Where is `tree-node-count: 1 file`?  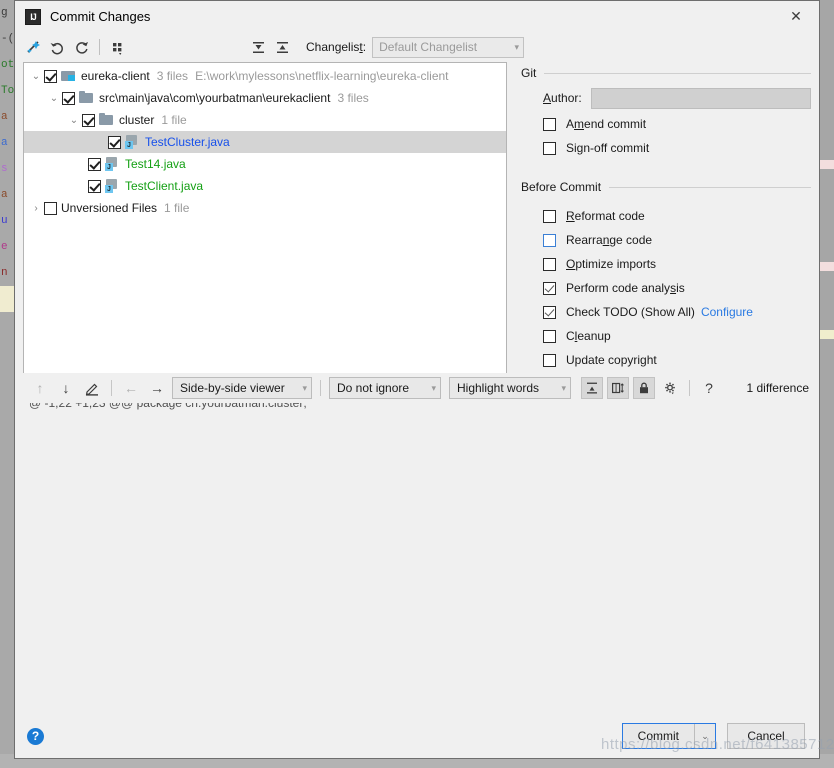
tree-node-count: 1 file is located at coordinates (174, 120).